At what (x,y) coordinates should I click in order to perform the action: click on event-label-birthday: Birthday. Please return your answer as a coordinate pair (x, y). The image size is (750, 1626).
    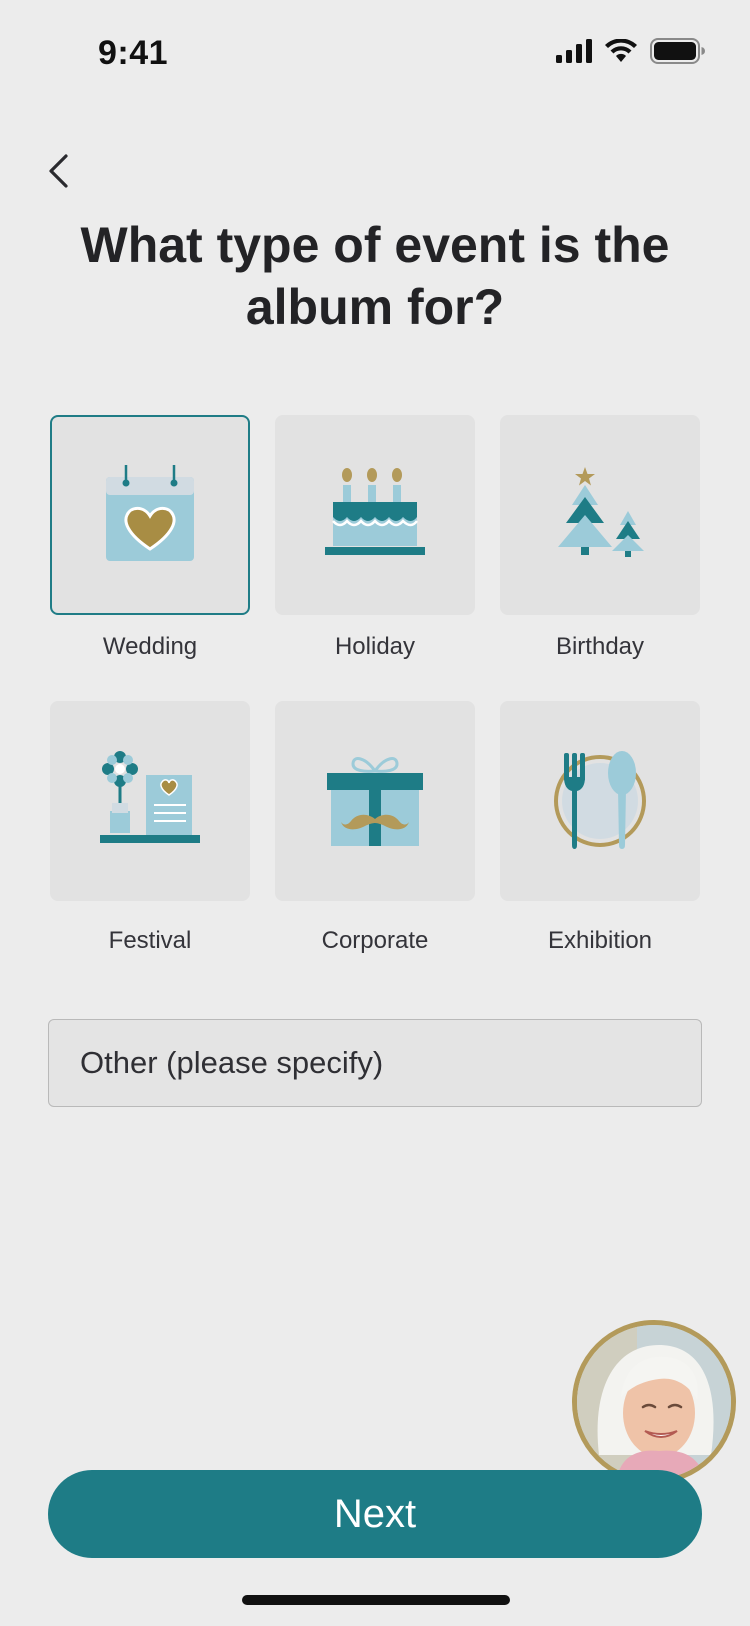
    Looking at the image, I should click on (600, 646).